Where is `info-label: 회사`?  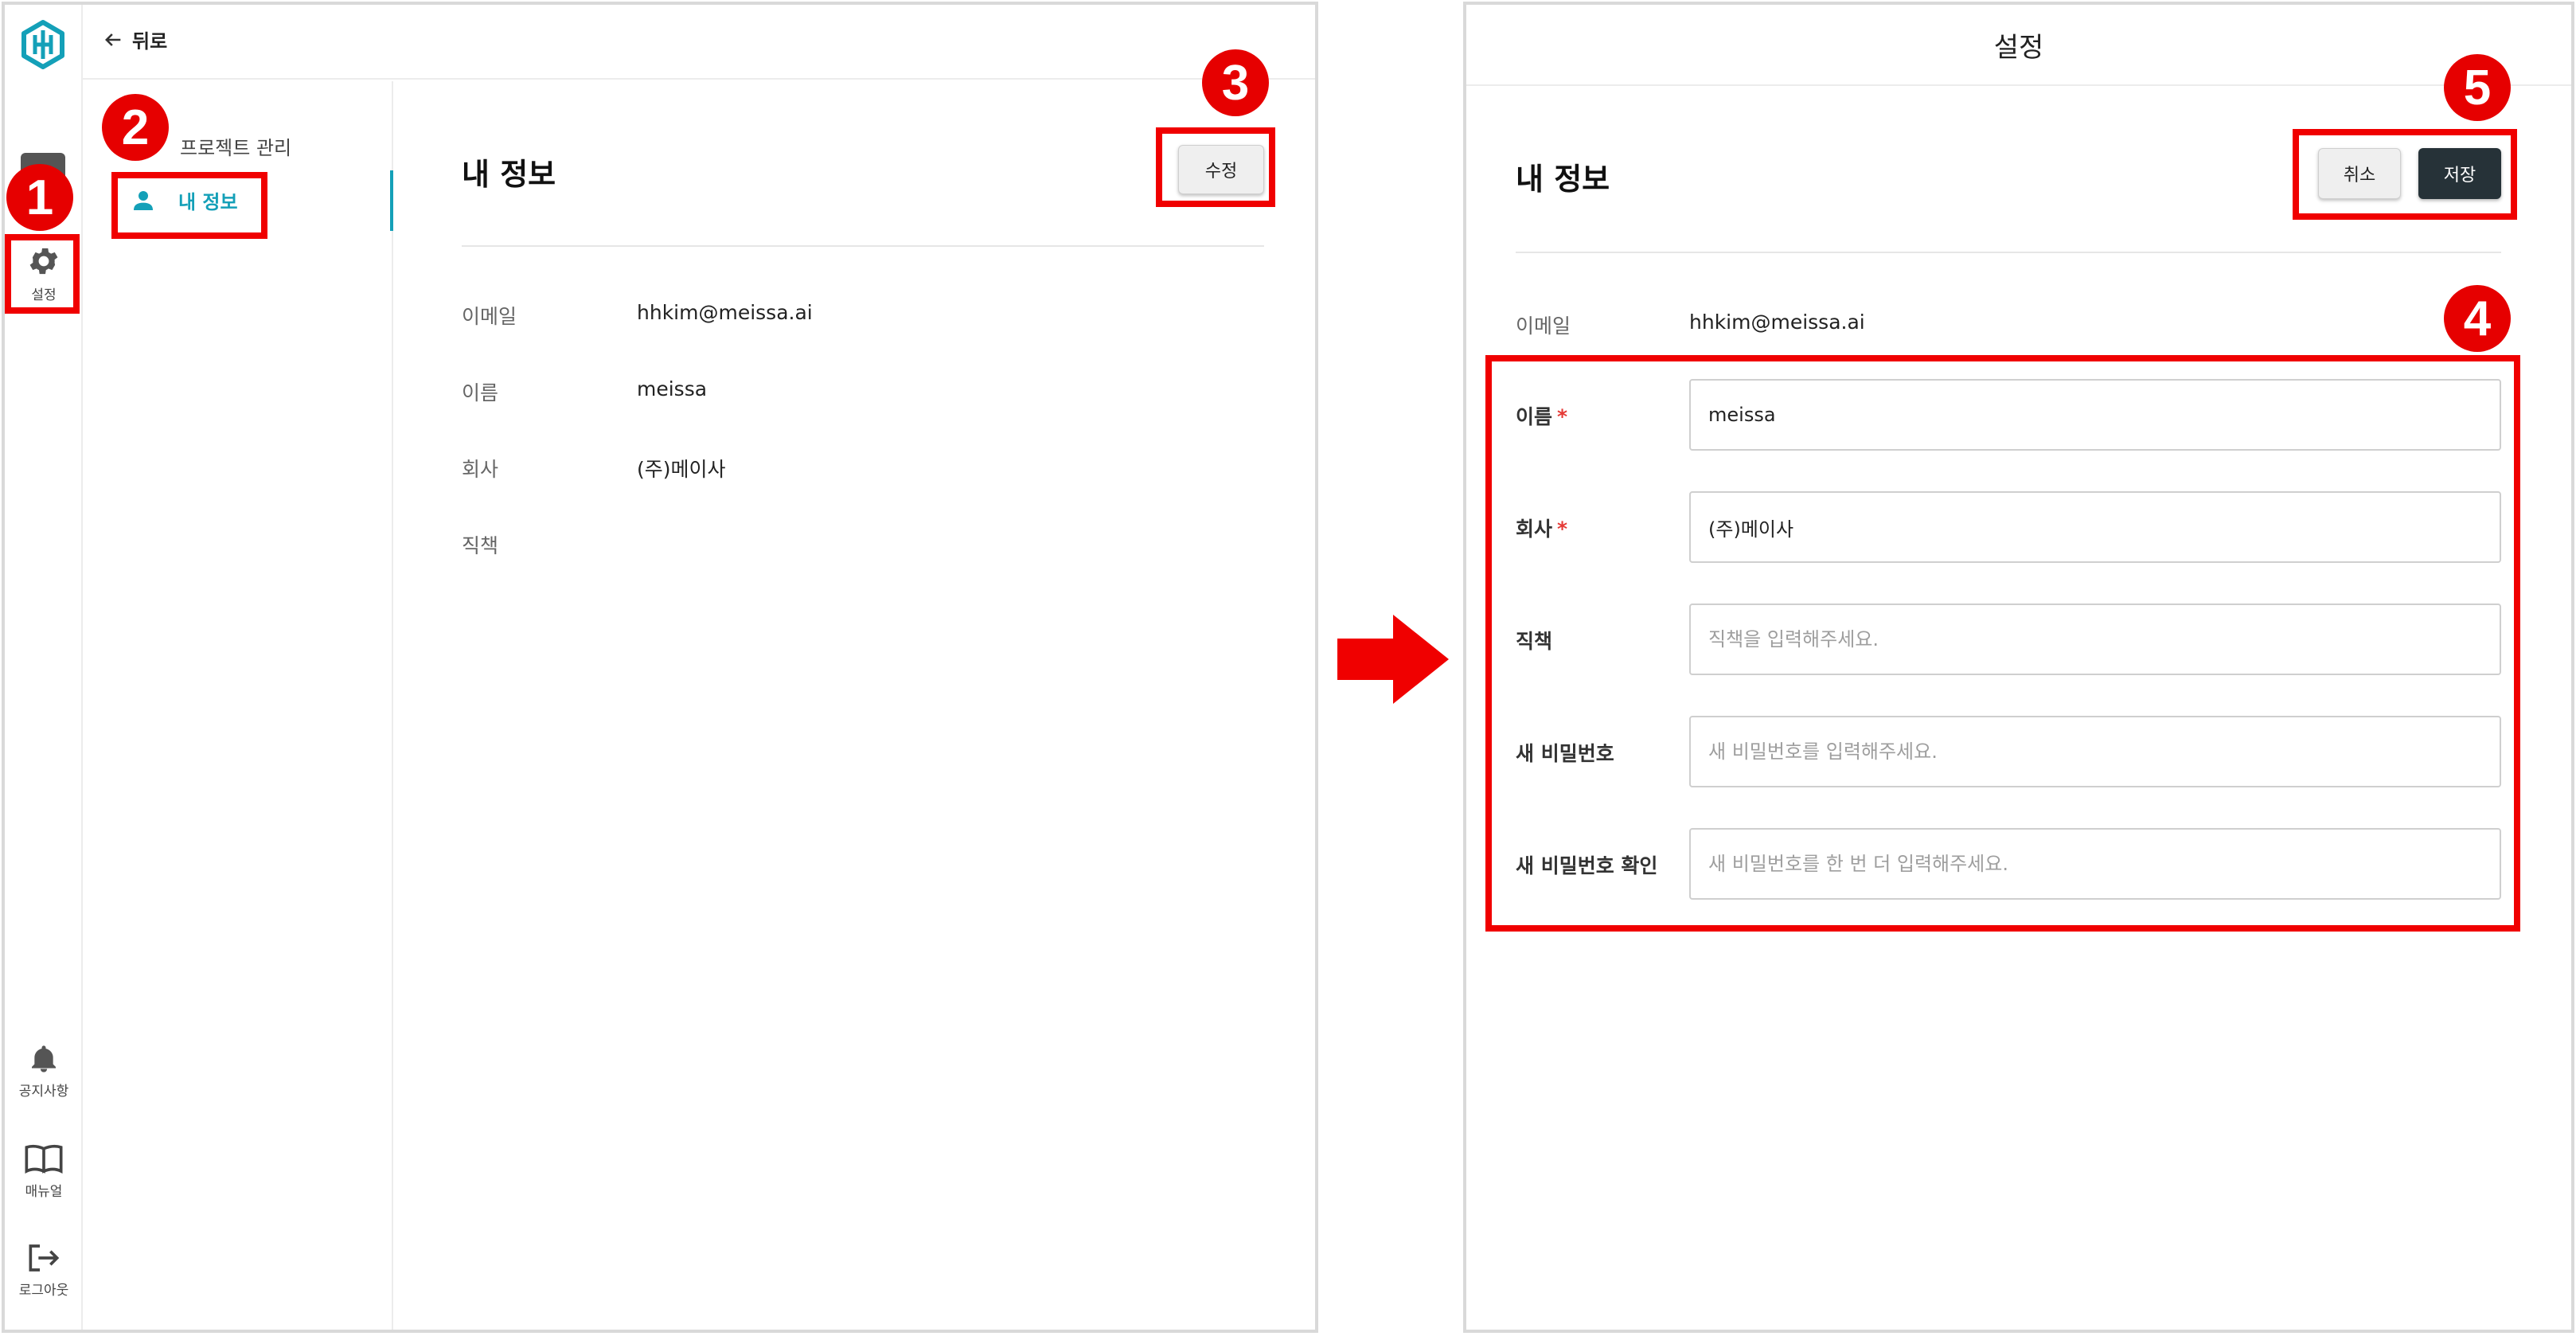 info-label: 회사 is located at coordinates (480, 470).